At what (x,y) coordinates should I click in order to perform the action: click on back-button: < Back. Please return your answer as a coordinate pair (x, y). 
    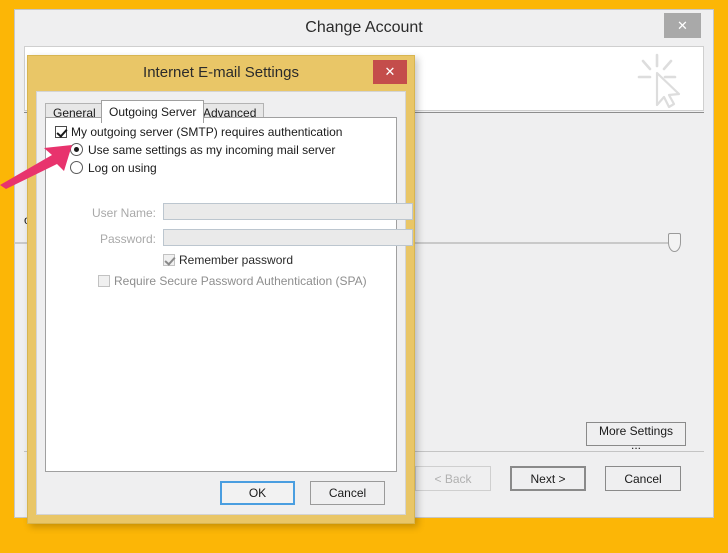
    Looking at the image, I should click on (453, 478).